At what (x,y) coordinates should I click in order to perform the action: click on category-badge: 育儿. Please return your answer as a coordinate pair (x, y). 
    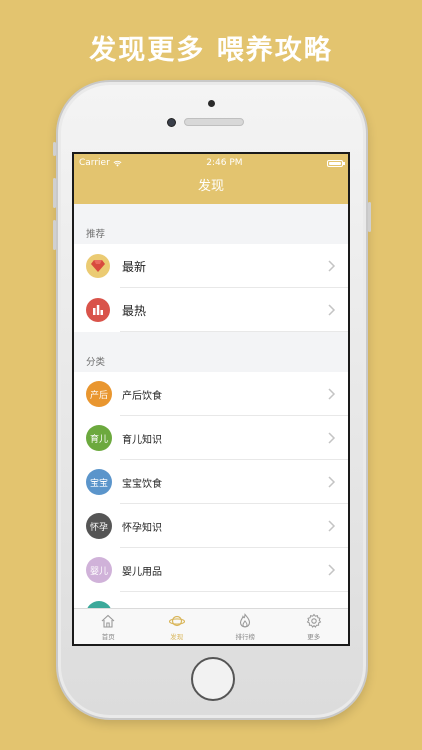
    Looking at the image, I should click on (99, 438).